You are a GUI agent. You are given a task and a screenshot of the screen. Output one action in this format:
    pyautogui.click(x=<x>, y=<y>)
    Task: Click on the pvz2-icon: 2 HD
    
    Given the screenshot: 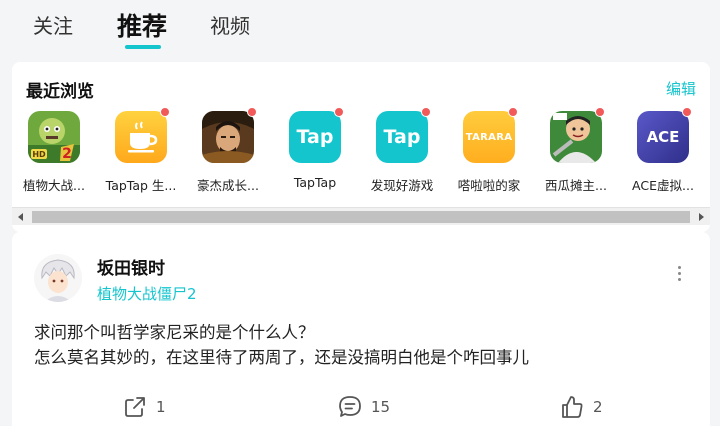 What is the action you would take?
    pyautogui.click(x=54, y=137)
    